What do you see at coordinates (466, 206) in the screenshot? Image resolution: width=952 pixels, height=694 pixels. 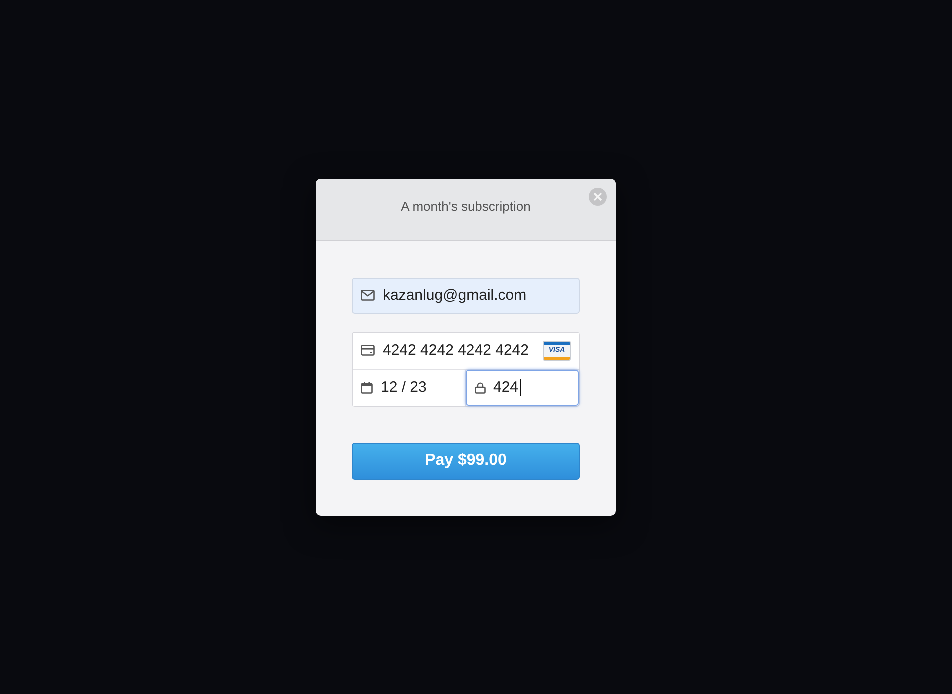 I see `dialog-title: A month's subscription` at bounding box center [466, 206].